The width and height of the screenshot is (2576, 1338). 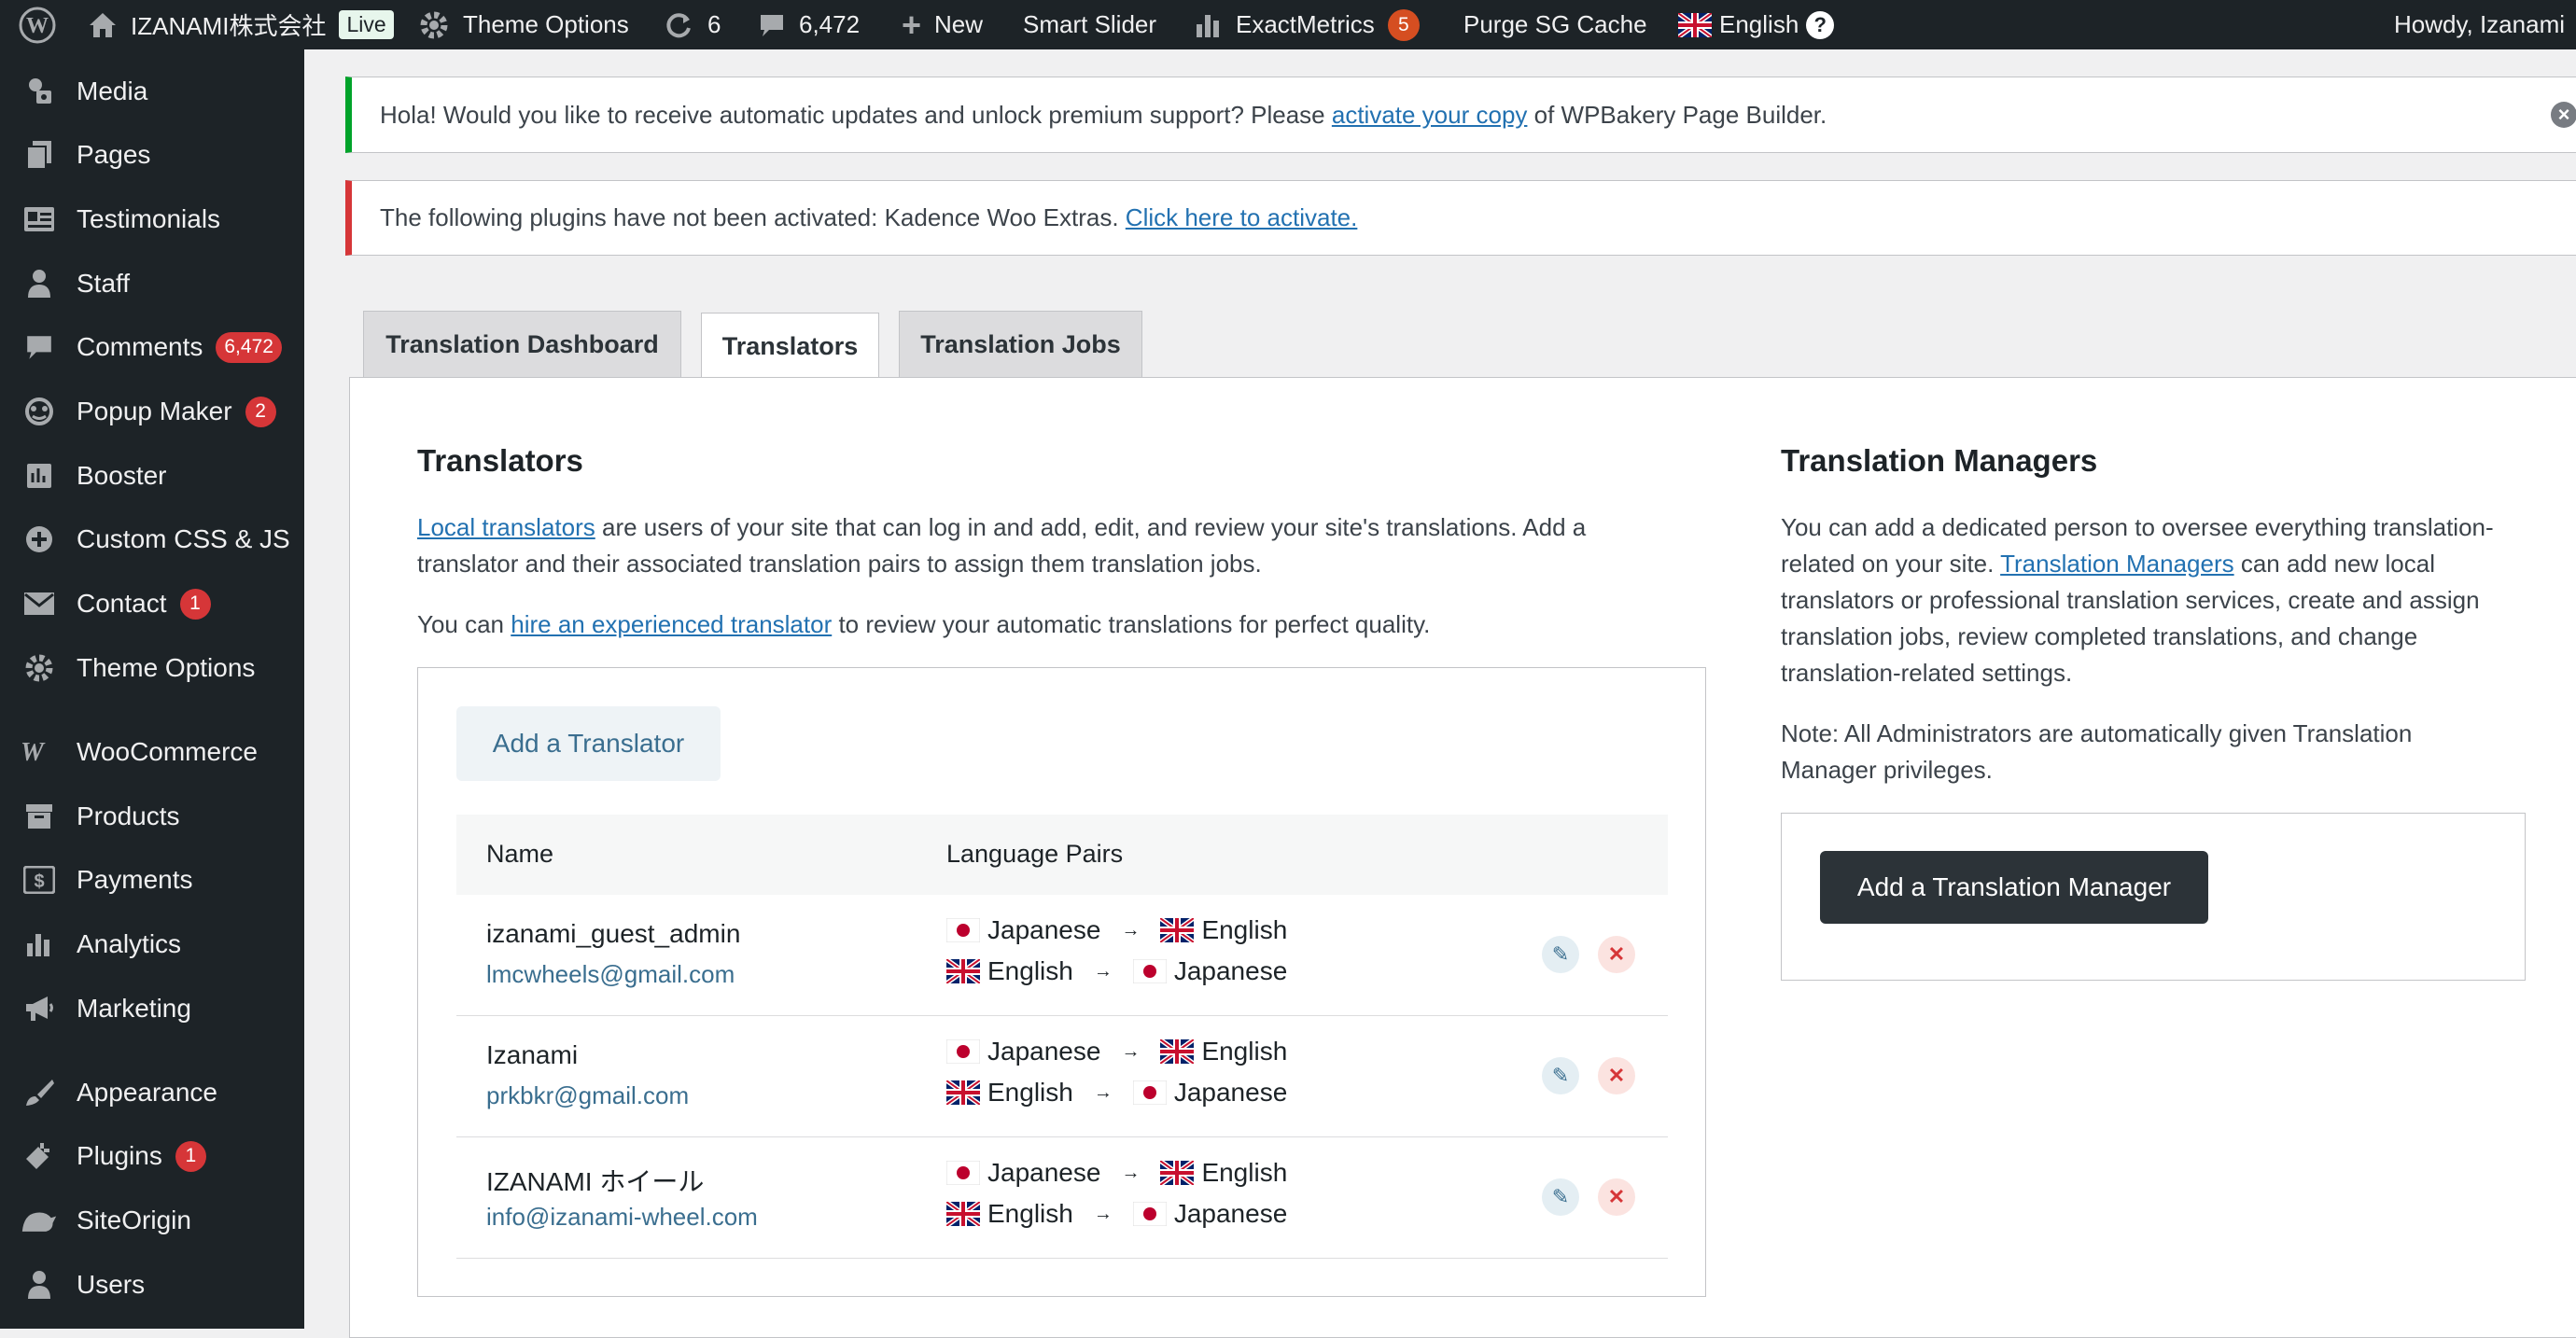 I want to click on dismiss-notice-icon: ×, so click(x=2563, y=115).